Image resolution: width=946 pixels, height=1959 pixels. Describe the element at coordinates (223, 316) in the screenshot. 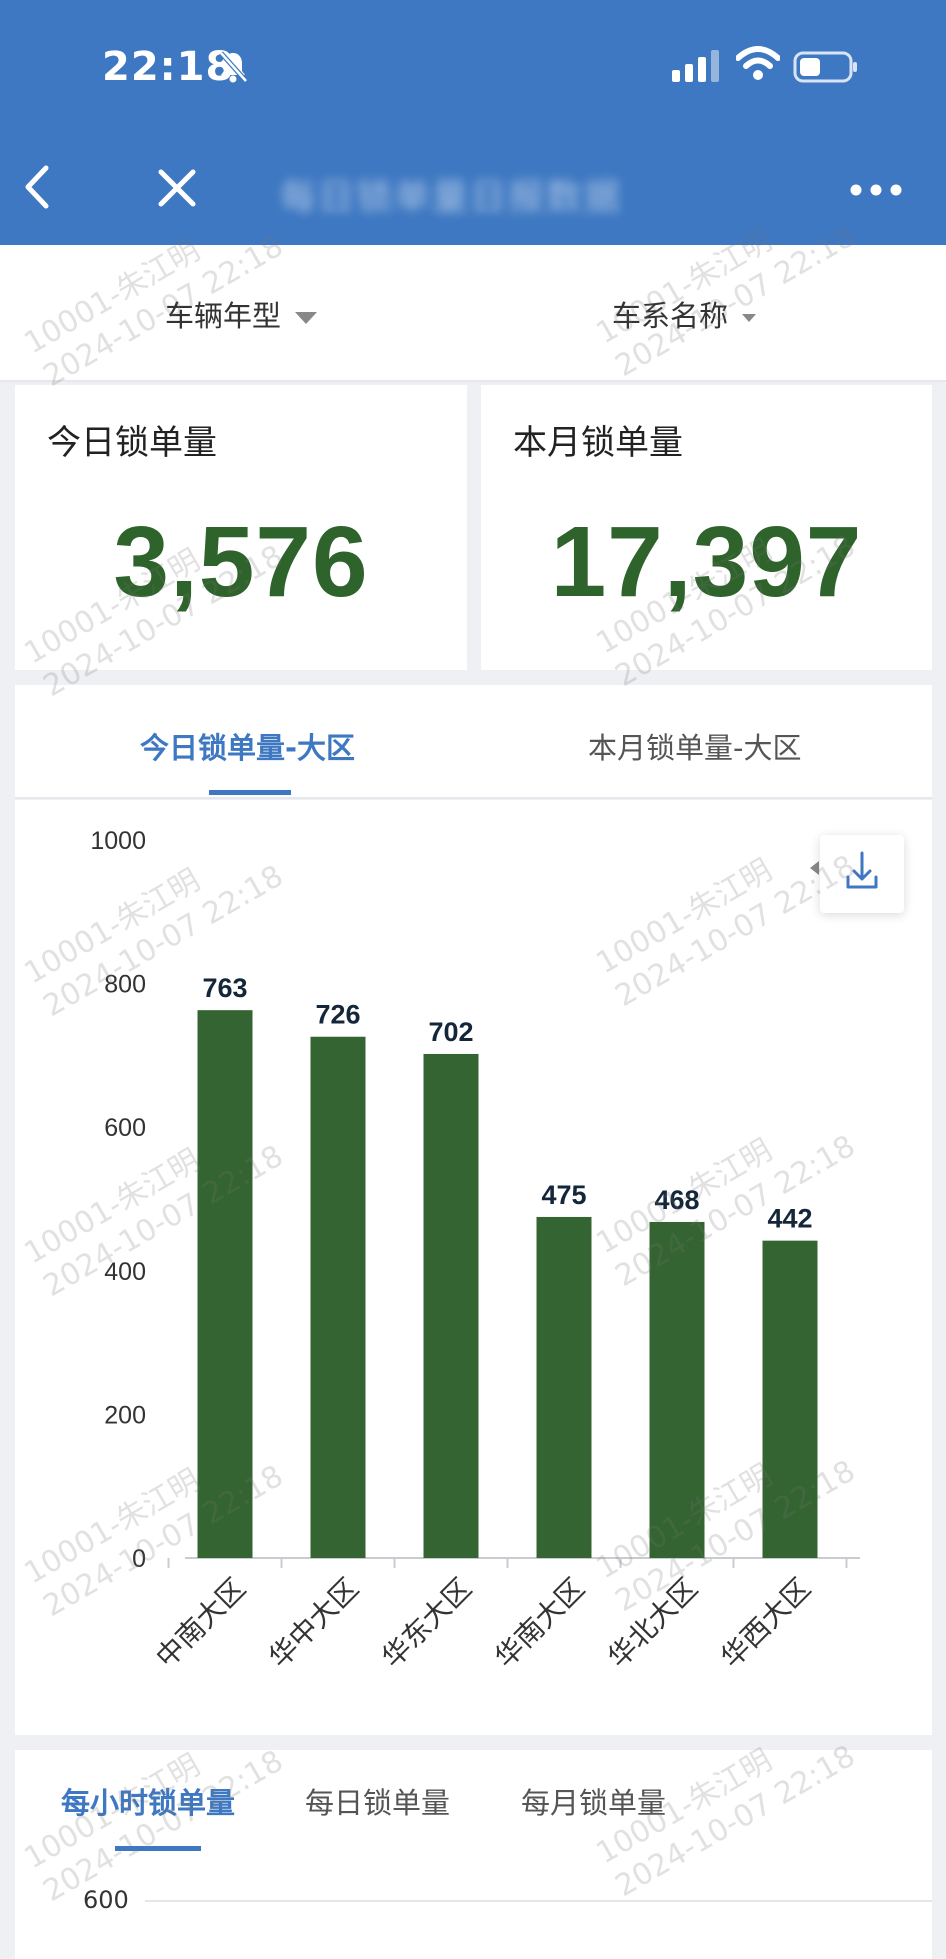

I see `filter-label: 车辆年型` at that location.